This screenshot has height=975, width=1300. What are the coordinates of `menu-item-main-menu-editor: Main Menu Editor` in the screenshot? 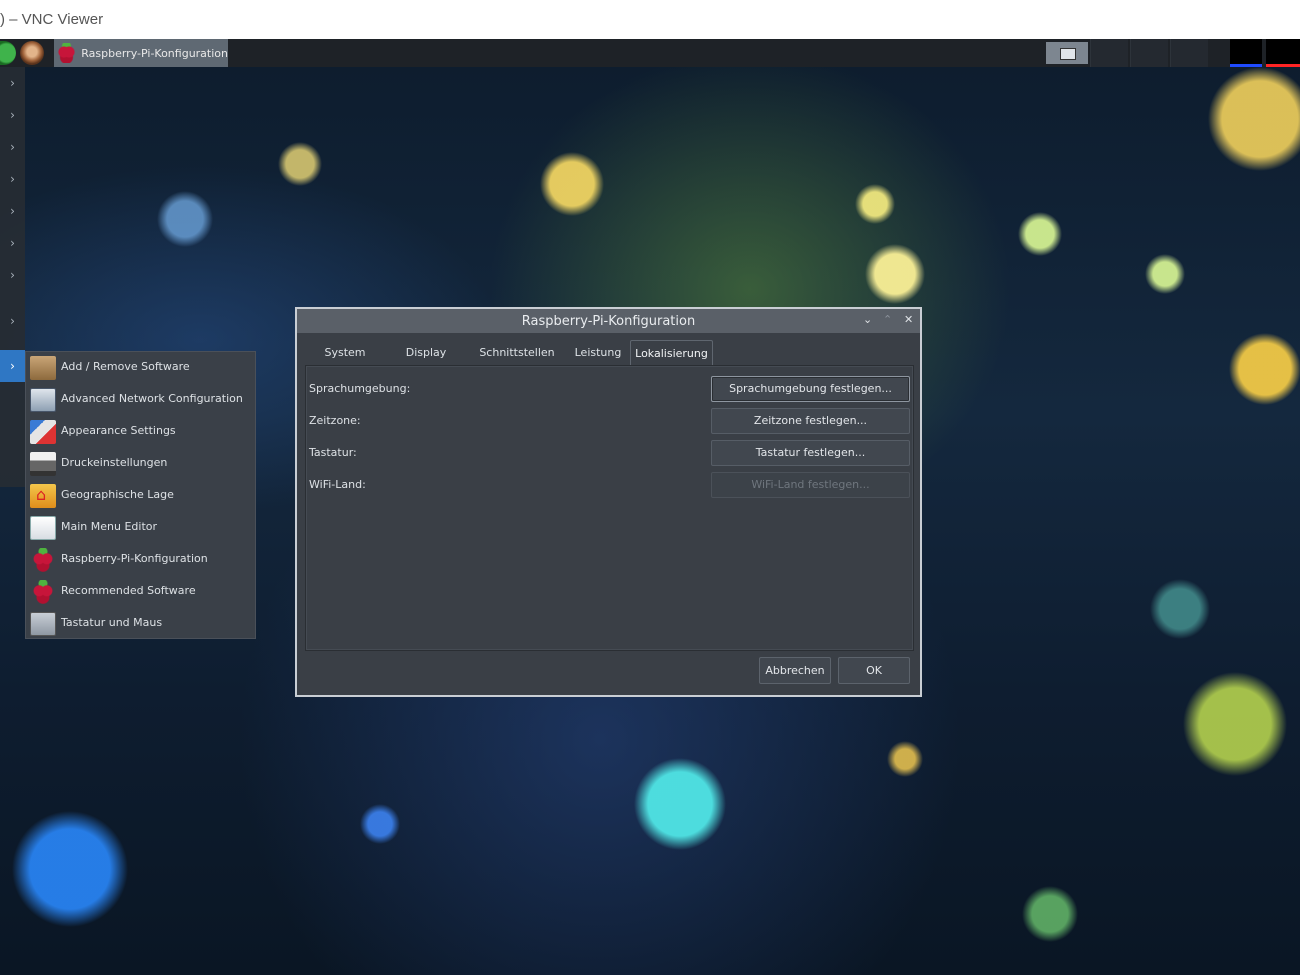 It's located at (140, 528).